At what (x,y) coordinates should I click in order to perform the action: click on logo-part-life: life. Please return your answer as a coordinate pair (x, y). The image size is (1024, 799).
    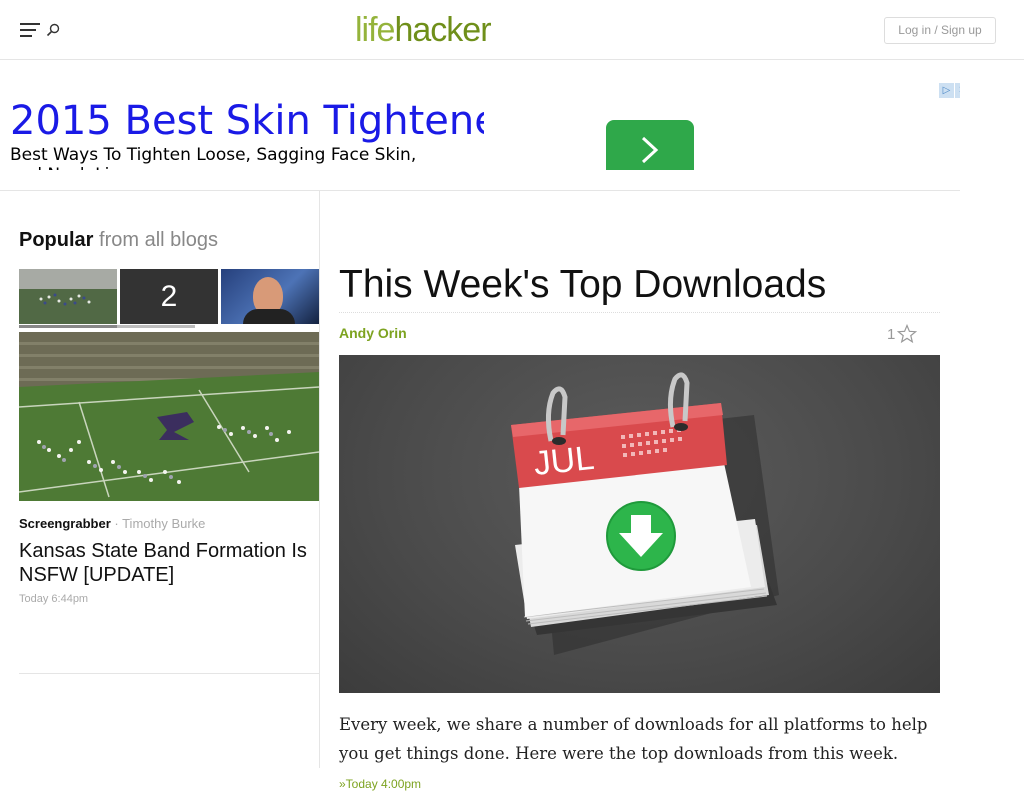
    Looking at the image, I should click on (375, 30).